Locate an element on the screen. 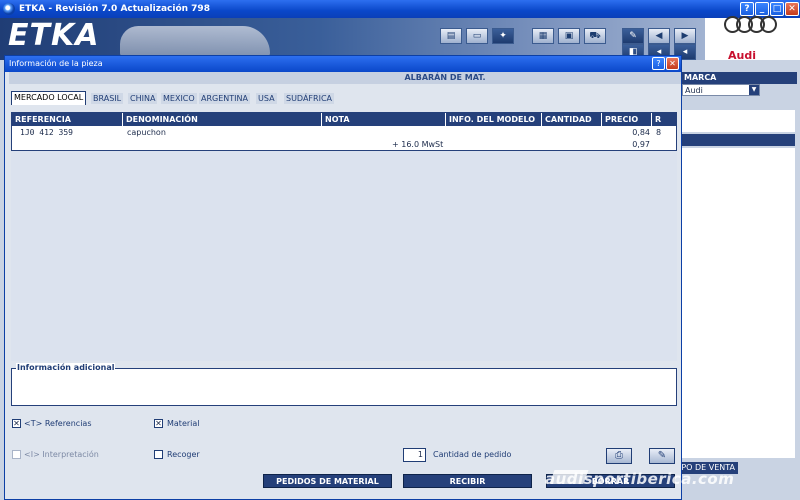 The image size is (800, 500). recoger-label: Recoger is located at coordinates (183, 454).